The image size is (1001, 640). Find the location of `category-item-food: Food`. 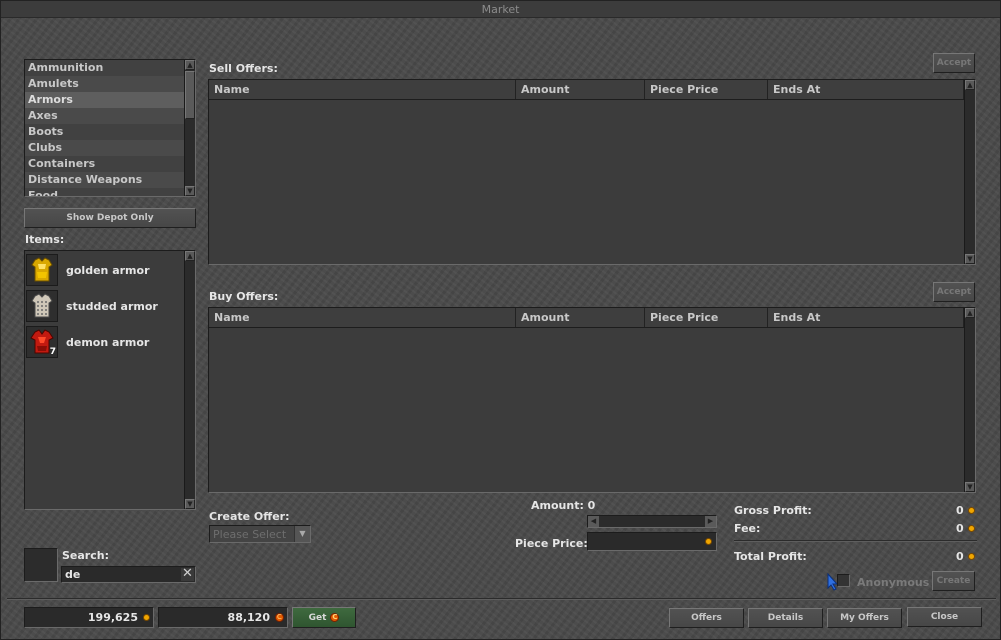

category-item-food: Food is located at coordinates (104, 192).